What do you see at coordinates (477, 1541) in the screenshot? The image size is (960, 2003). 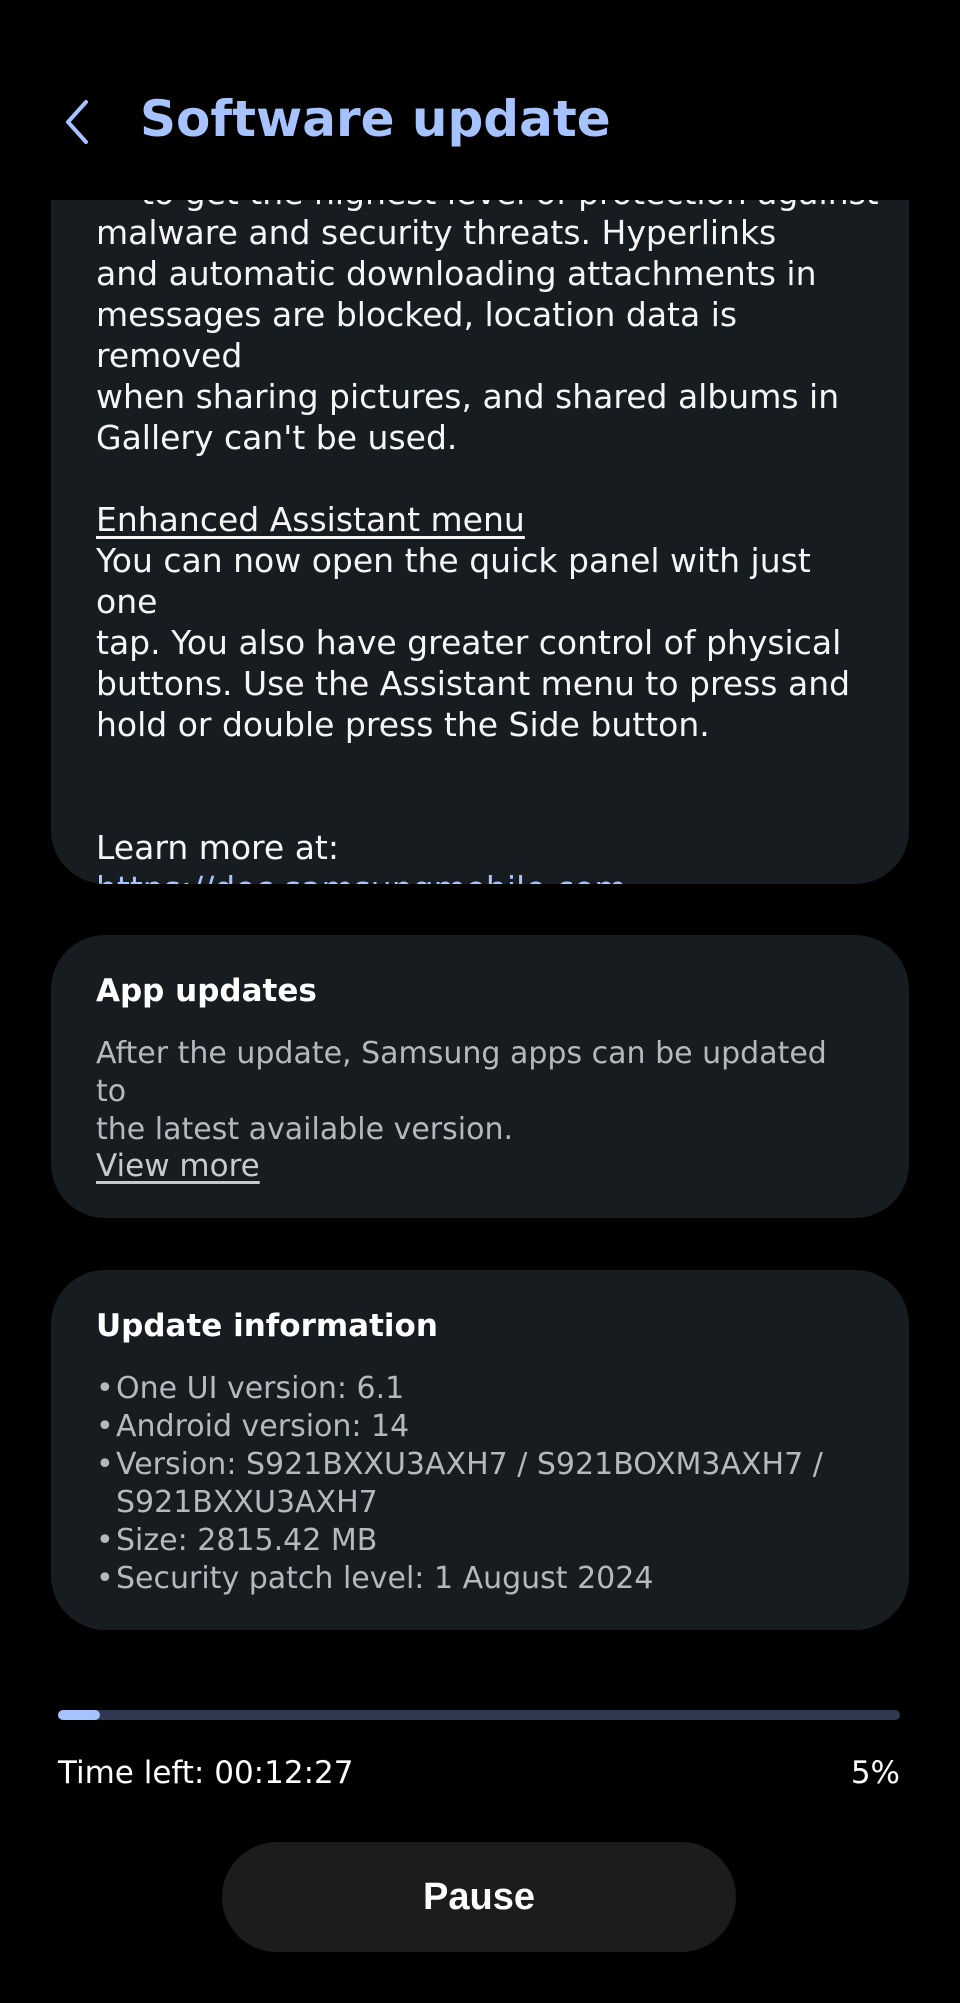 I see `list-item: Size: 2815.42 MB` at bounding box center [477, 1541].